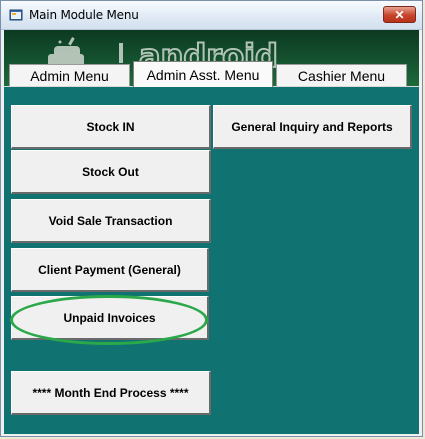 Image resolution: width=425 pixels, height=439 pixels. Describe the element at coordinates (312, 127) in the screenshot. I see `general-inquiry-reports-button: General Inquiry and Reports` at that location.